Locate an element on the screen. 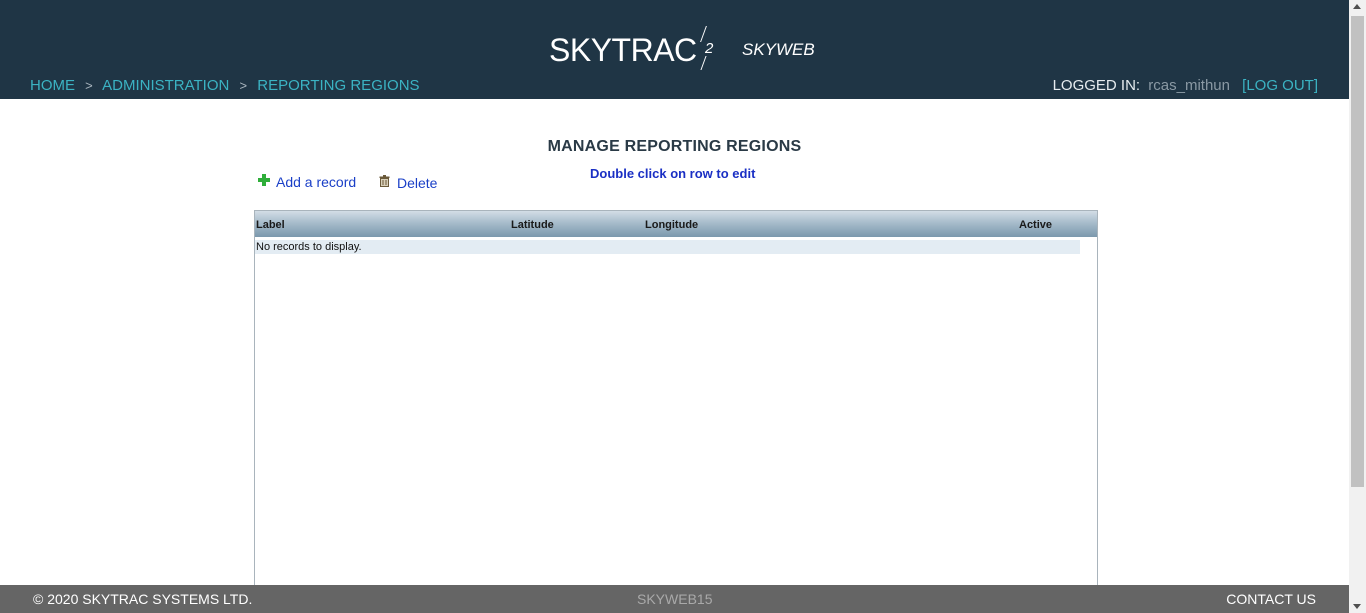  logged-in-label: LOGGED IN: is located at coordinates (1096, 85).